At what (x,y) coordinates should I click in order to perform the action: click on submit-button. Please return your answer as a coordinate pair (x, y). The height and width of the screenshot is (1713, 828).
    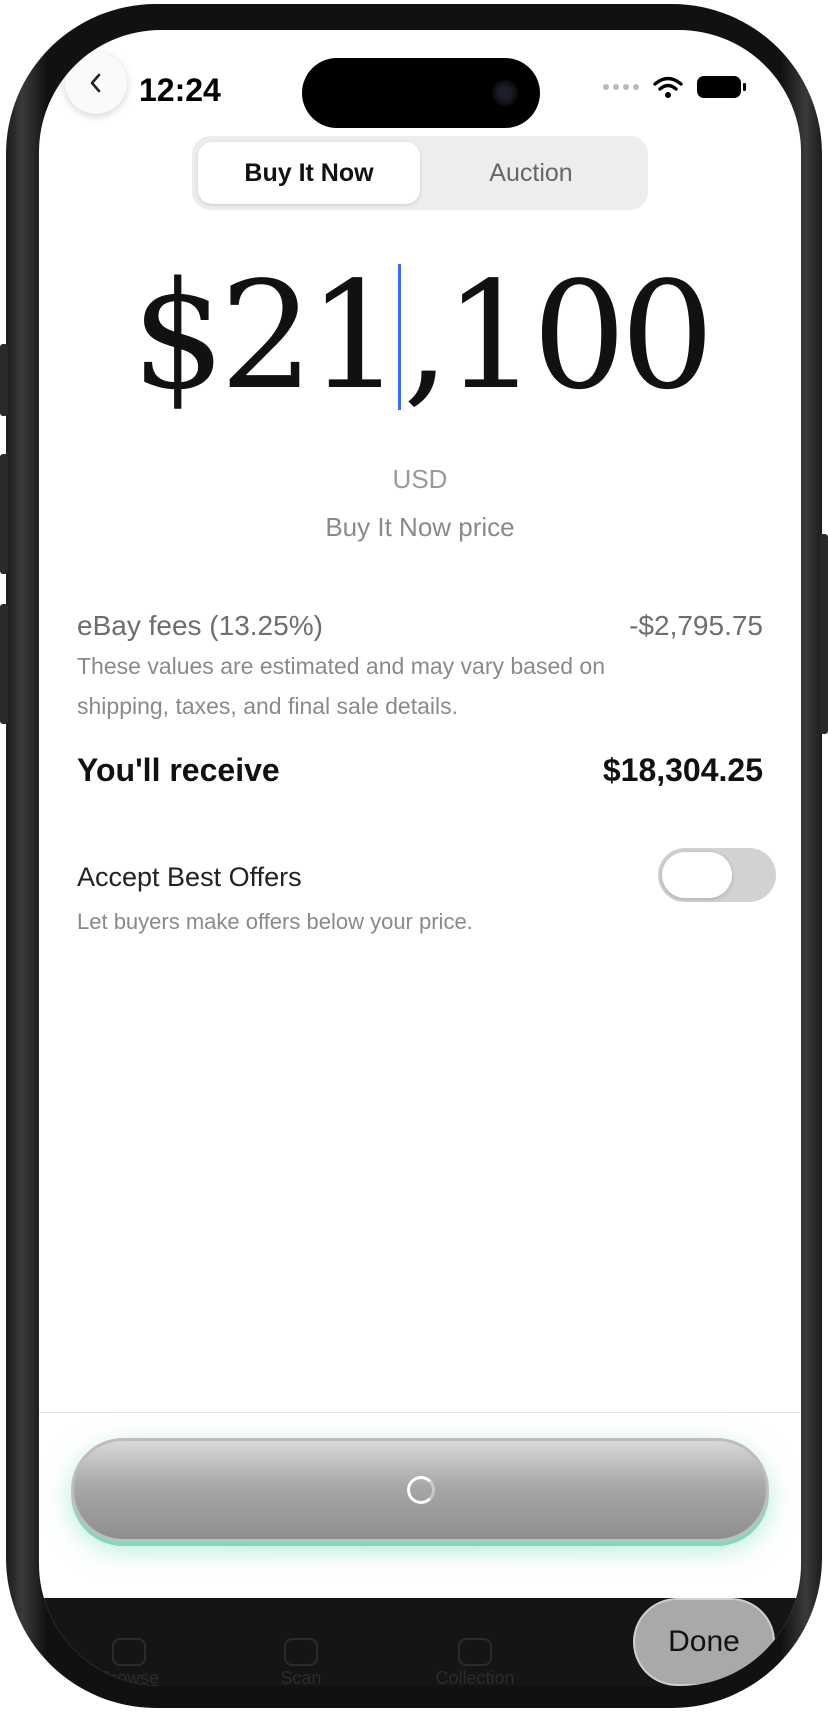
    Looking at the image, I should click on (420, 1490).